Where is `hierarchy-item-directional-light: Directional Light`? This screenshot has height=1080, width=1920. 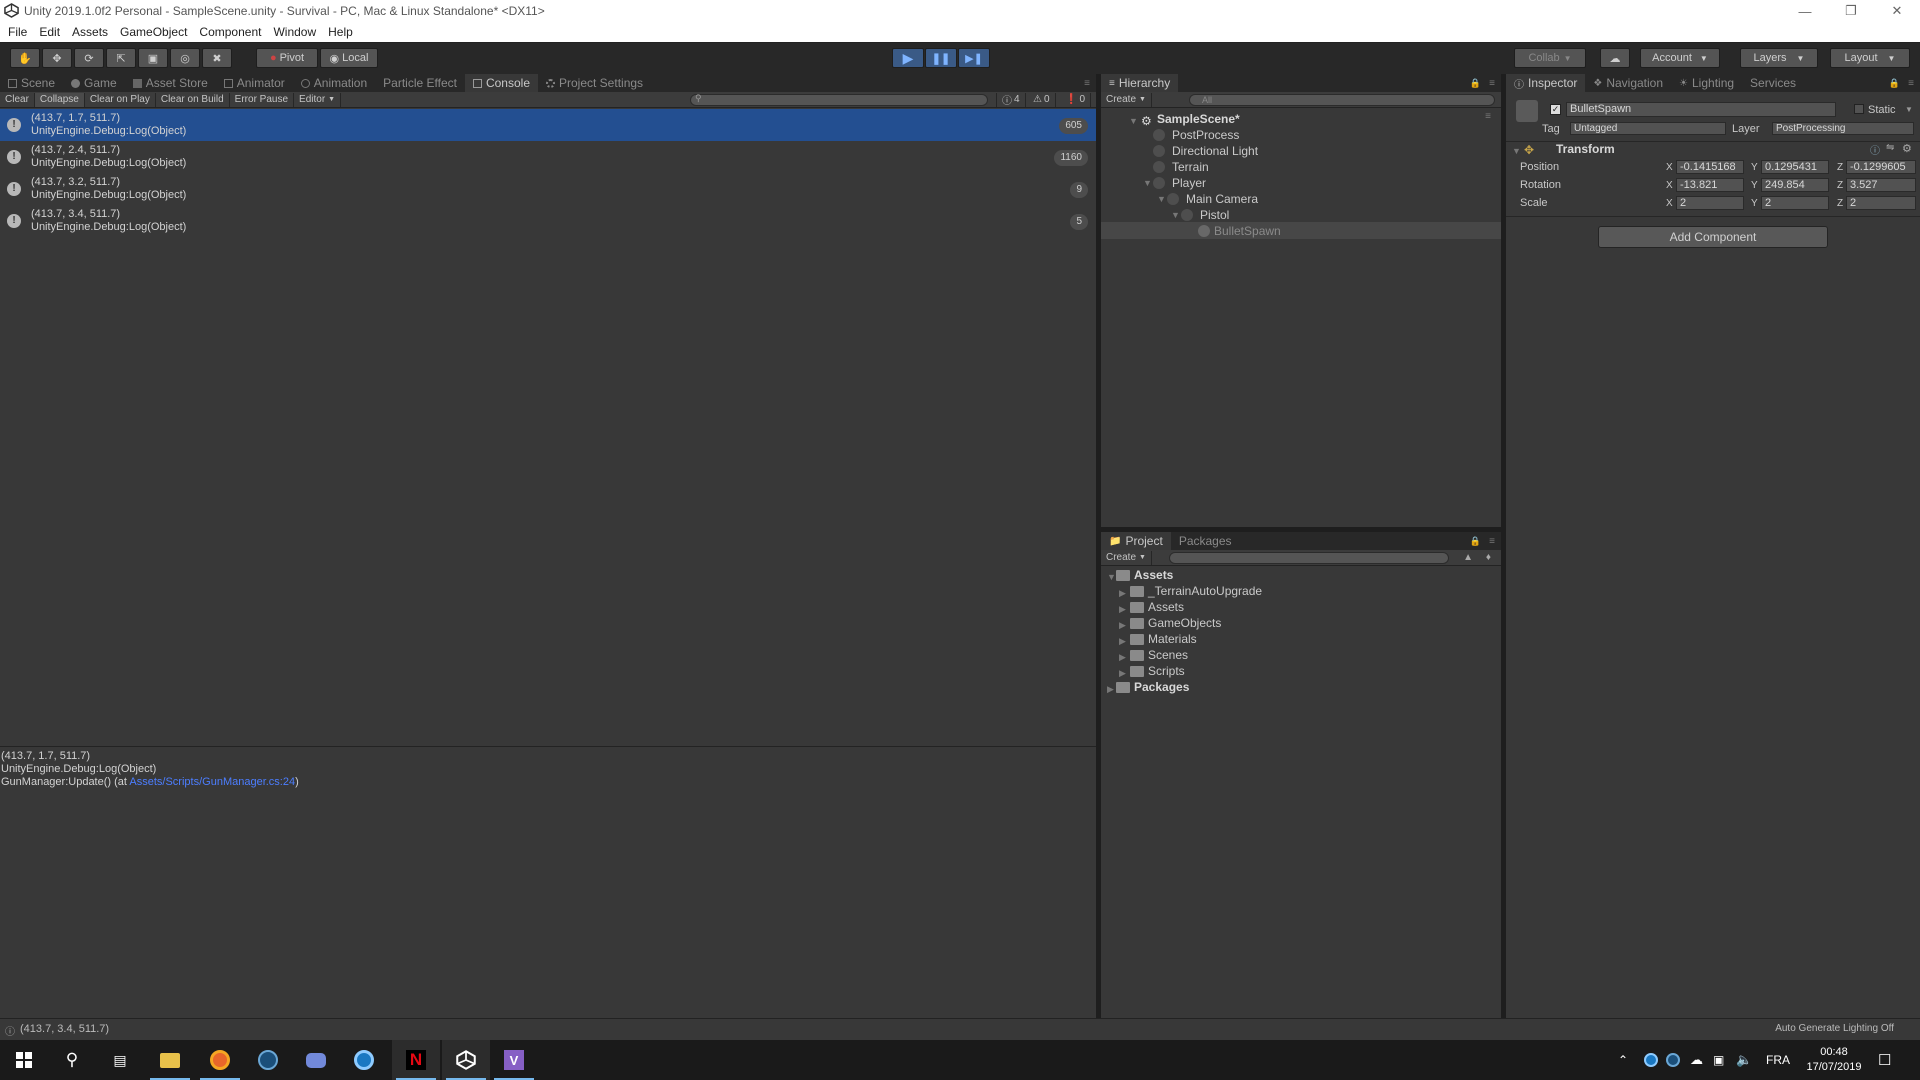 hierarchy-item-directional-light: Directional Light is located at coordinates (1215, 151).